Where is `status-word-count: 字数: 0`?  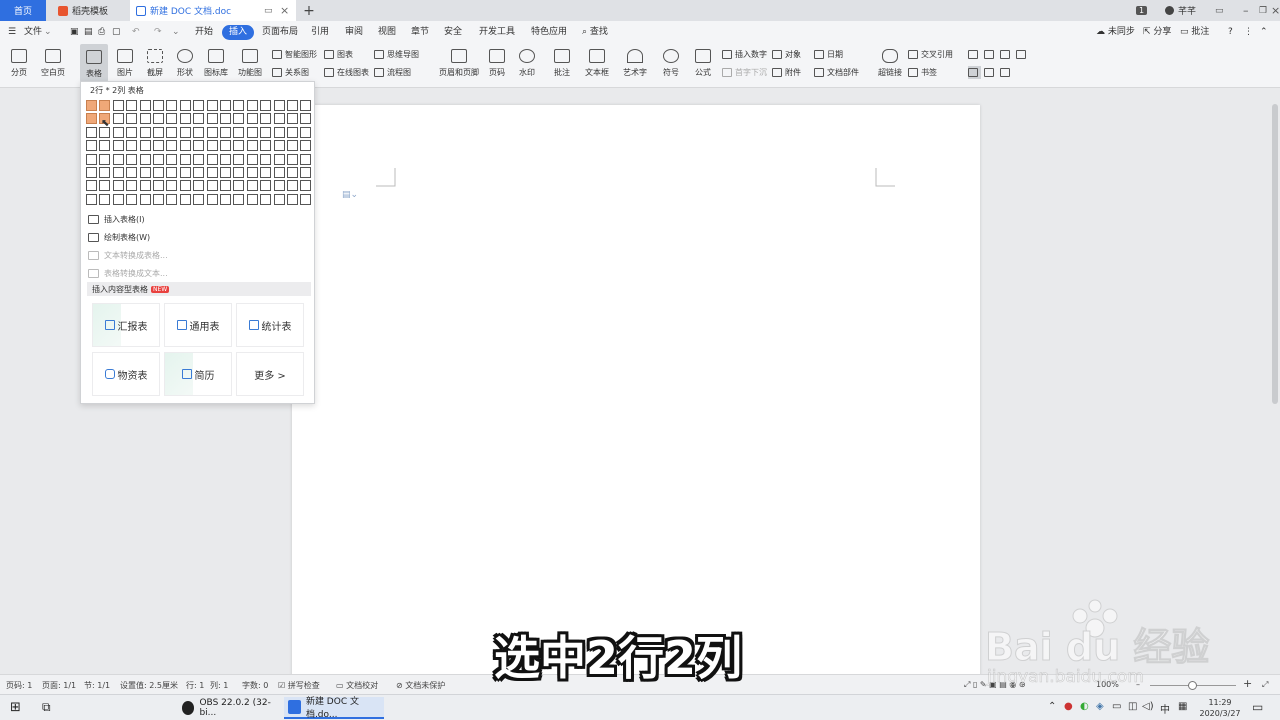
status-word-count: 字数: 0 is located at coordinates (255, 685).